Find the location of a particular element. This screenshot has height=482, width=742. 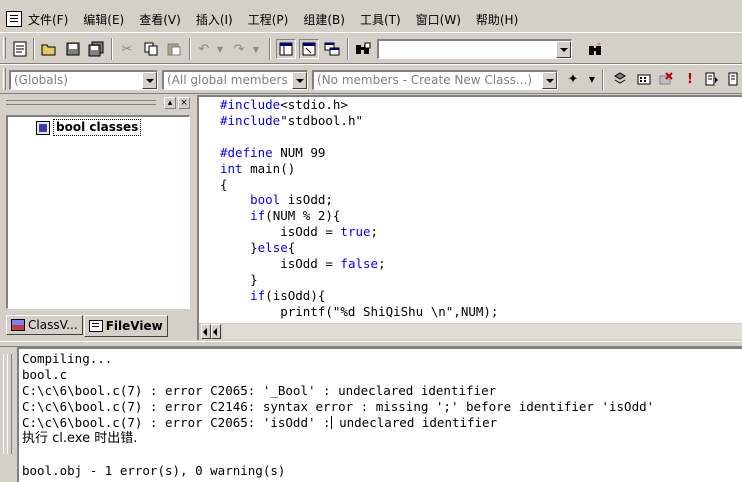

scissors-icon: ✂ is located at coordinates (127, 49).